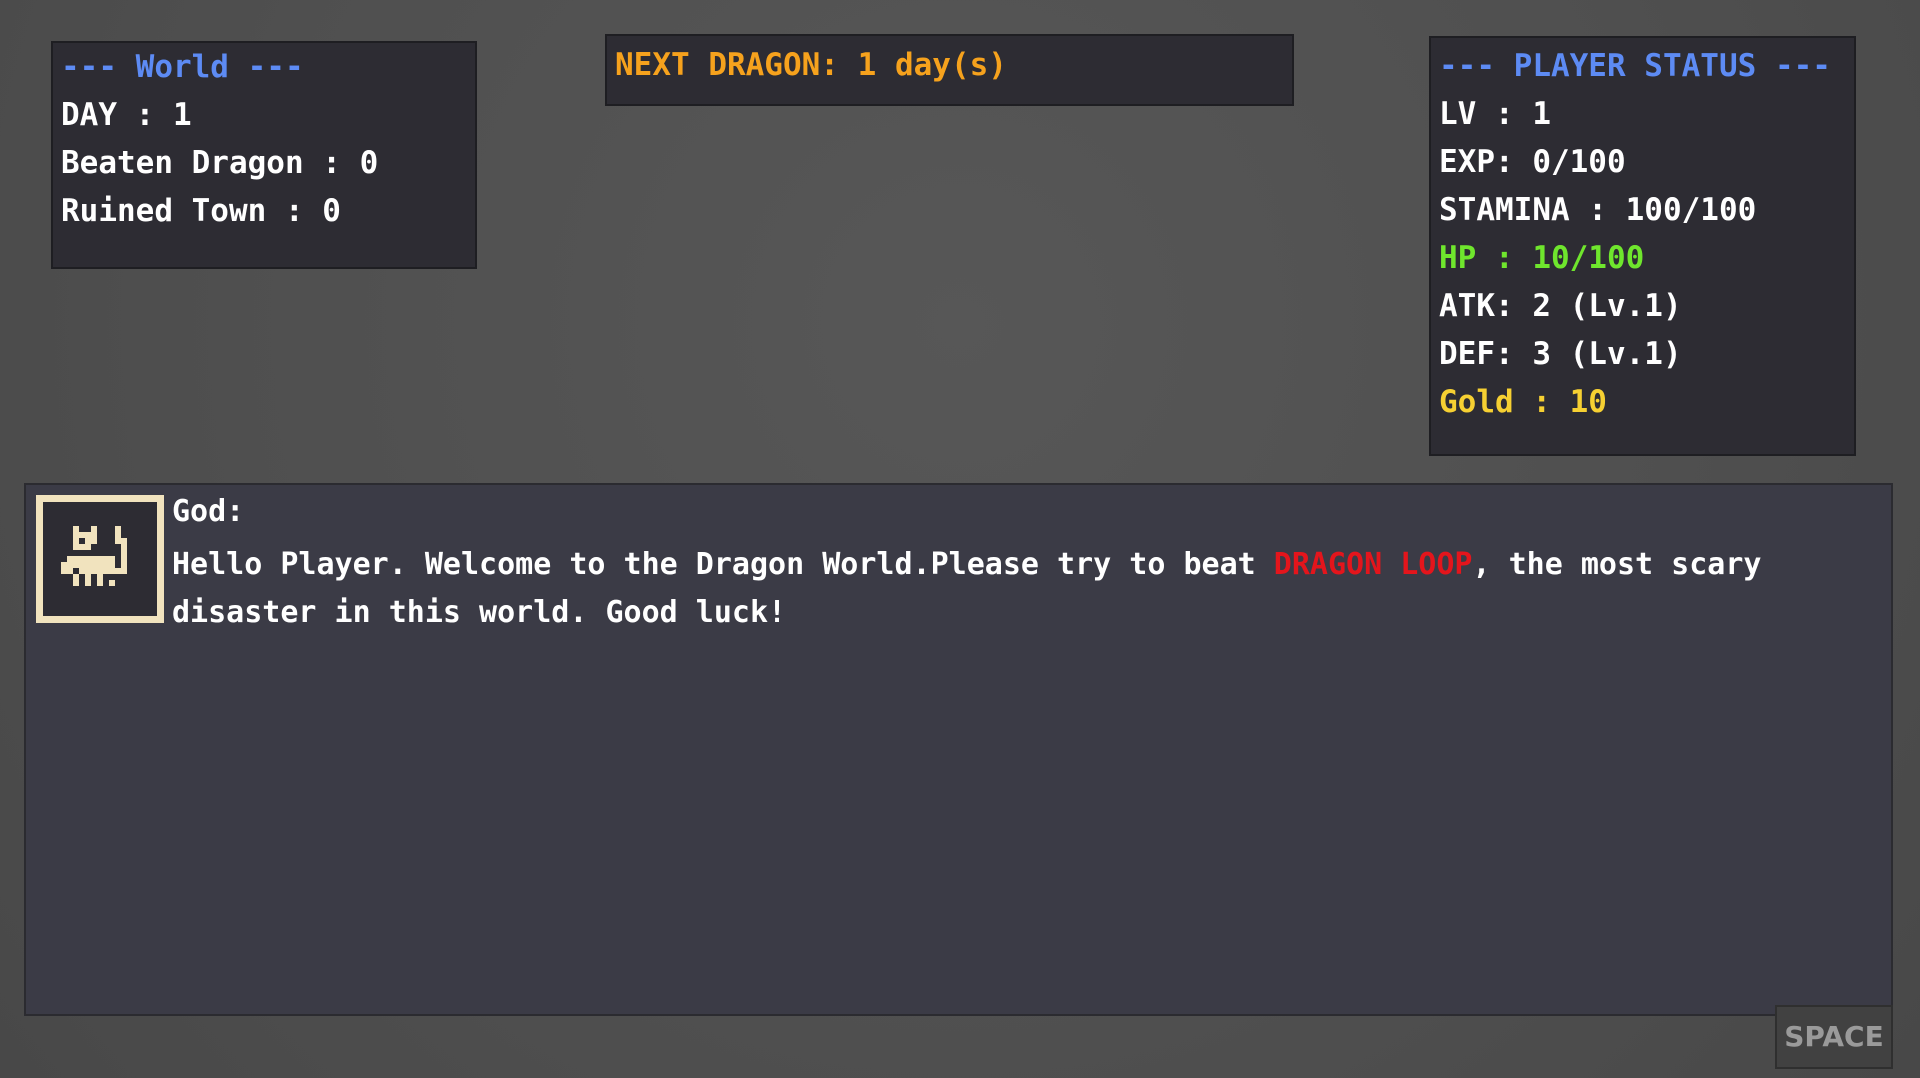  Describe the element at coordinates (126, 115) in the screenshot. I see `world-day: DAY : 1` at that location.